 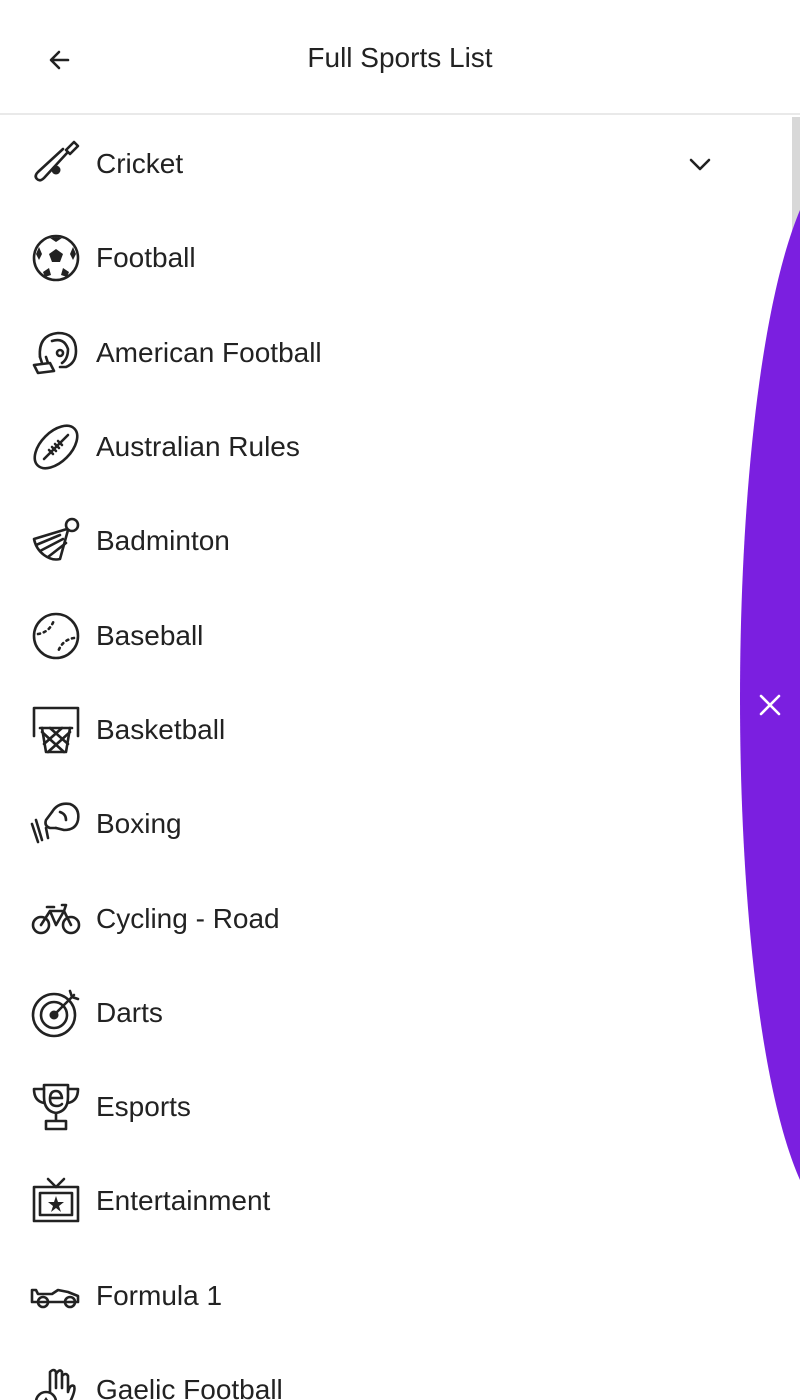 I want to click on basketball-hoop-icon, so click(x=56, y=730).